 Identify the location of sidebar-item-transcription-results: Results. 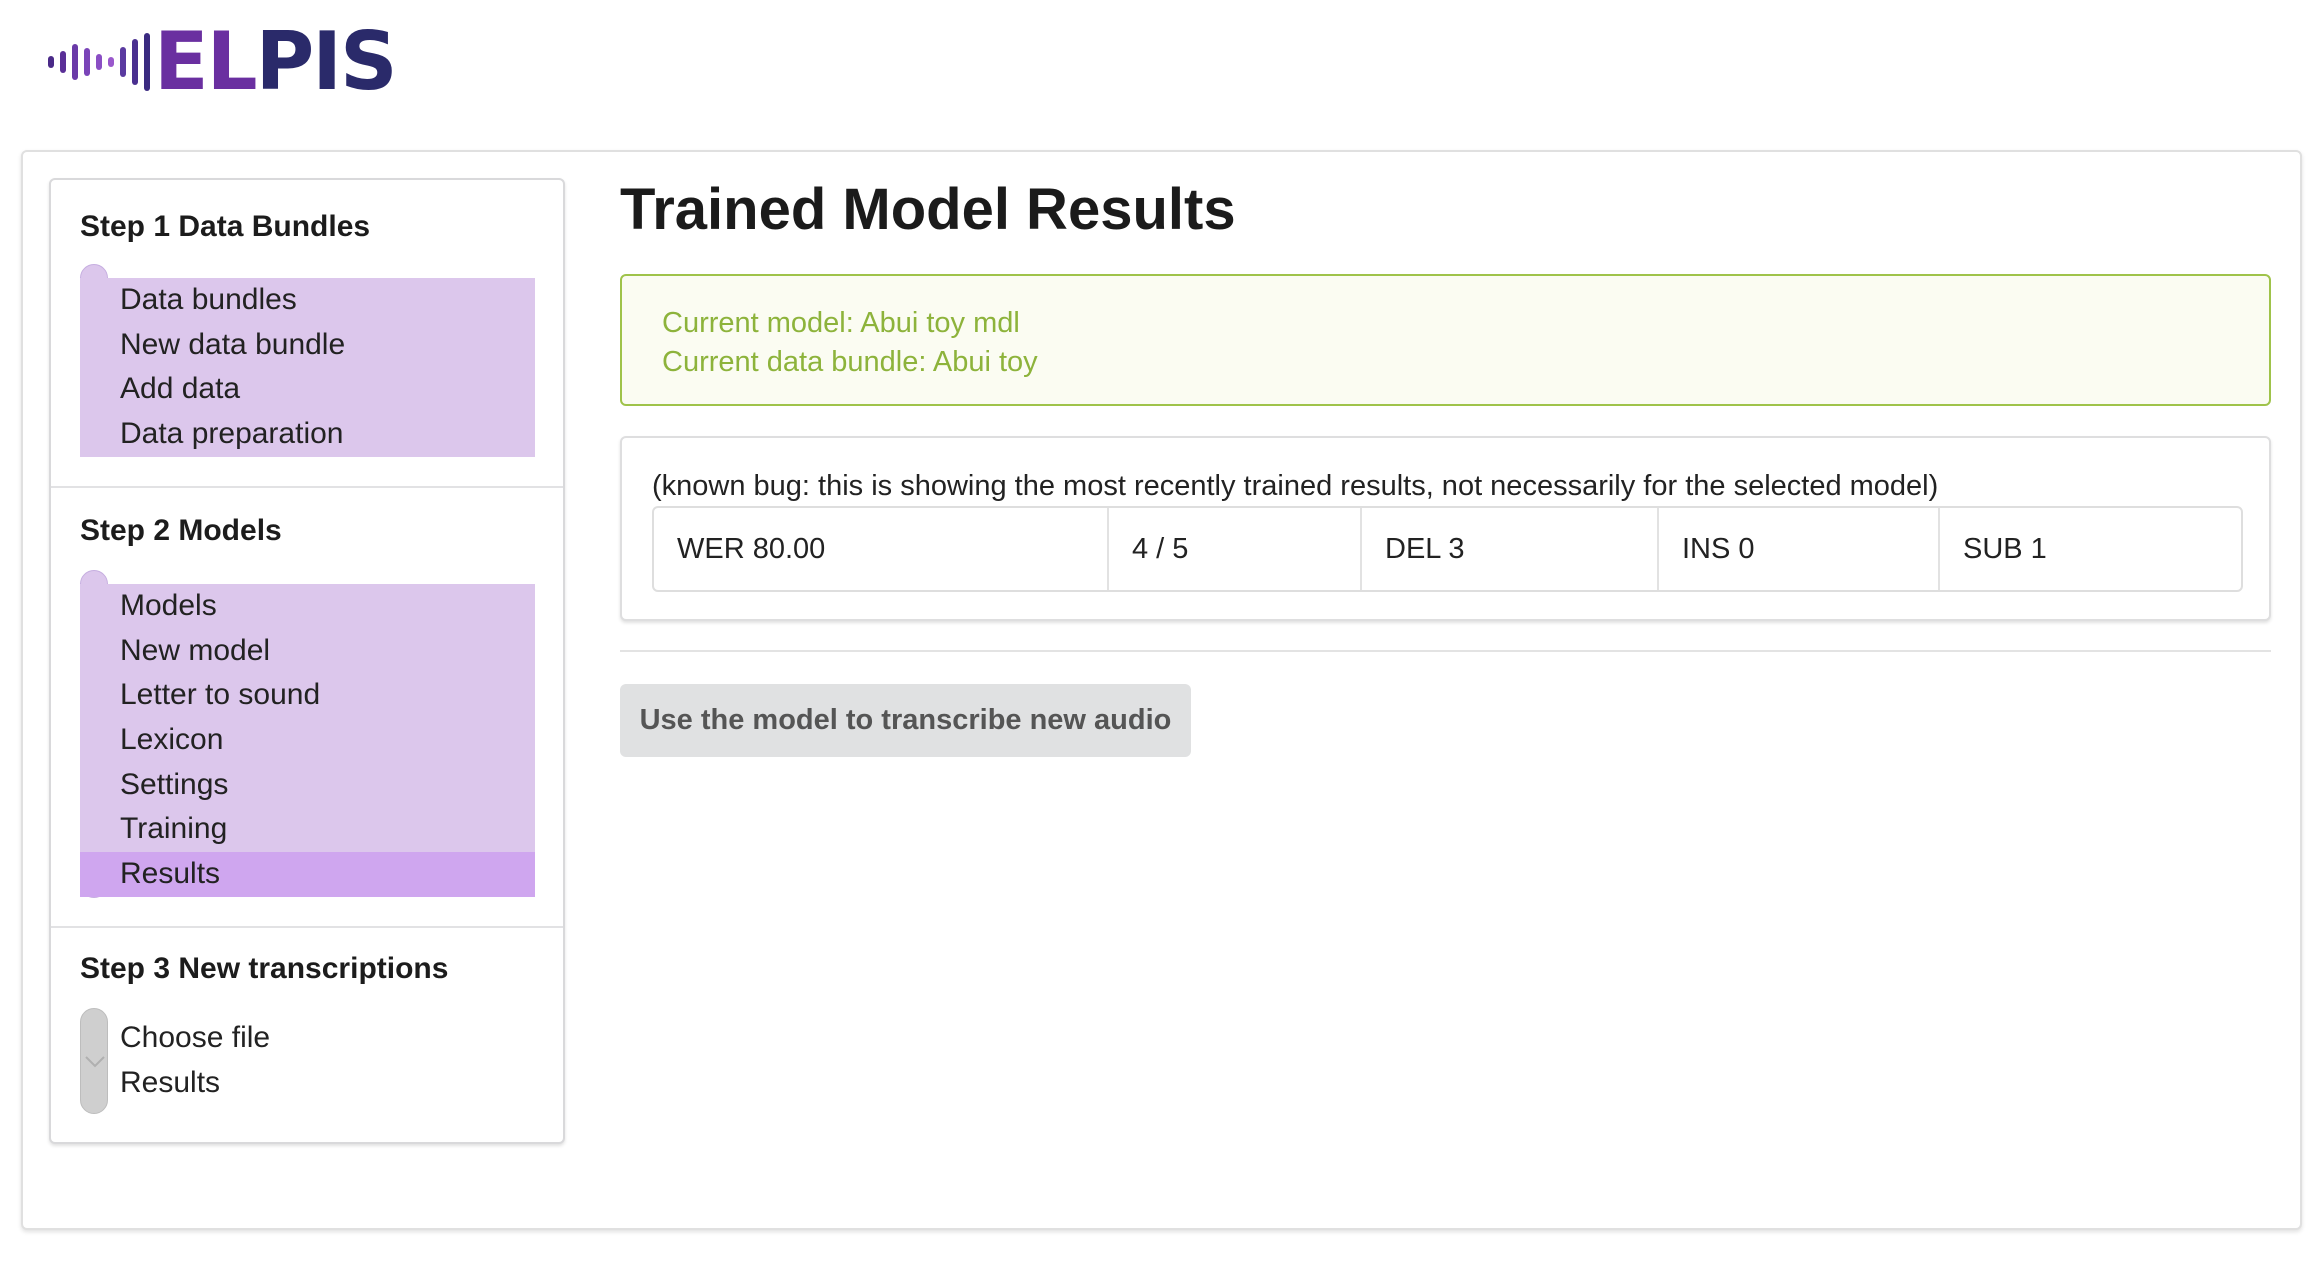
(307, 1083).